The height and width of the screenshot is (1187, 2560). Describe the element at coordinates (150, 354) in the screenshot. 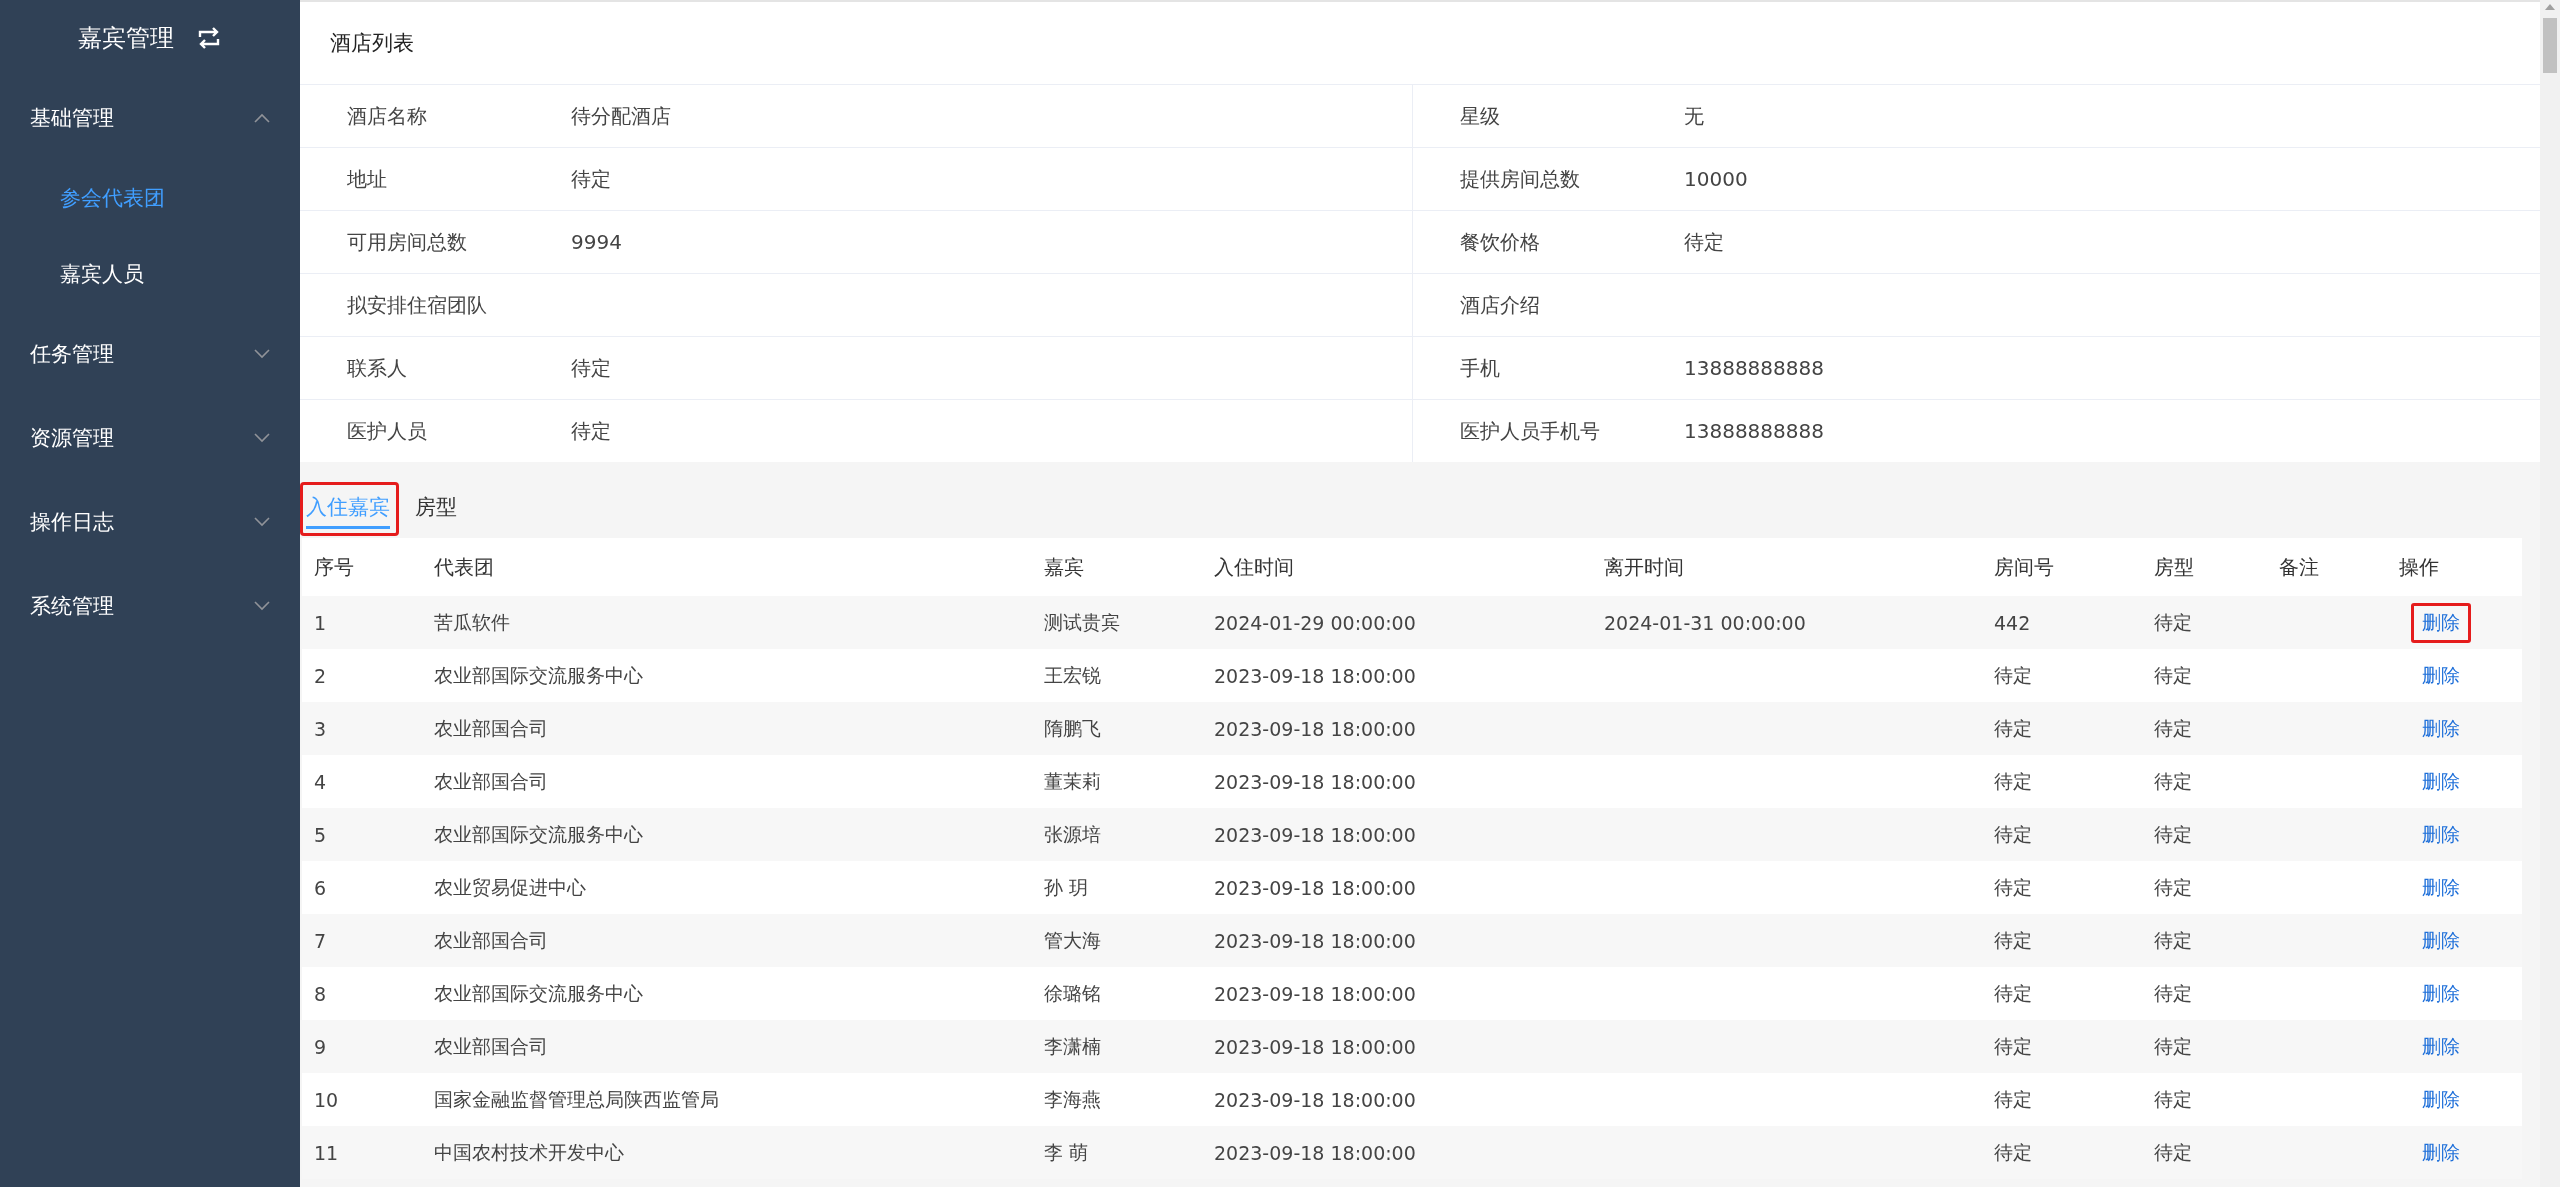

I see `menu-group: 任务管理` at that location.